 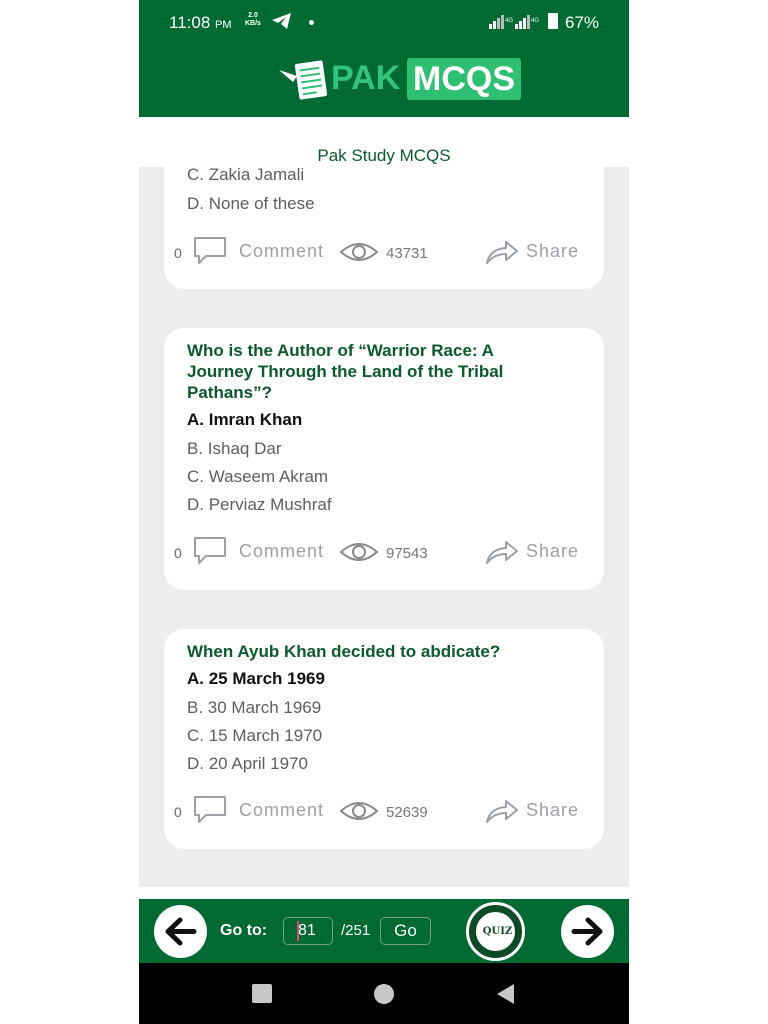 I want to click on status-time: 11:08 PM, so click(x=200, y=22).